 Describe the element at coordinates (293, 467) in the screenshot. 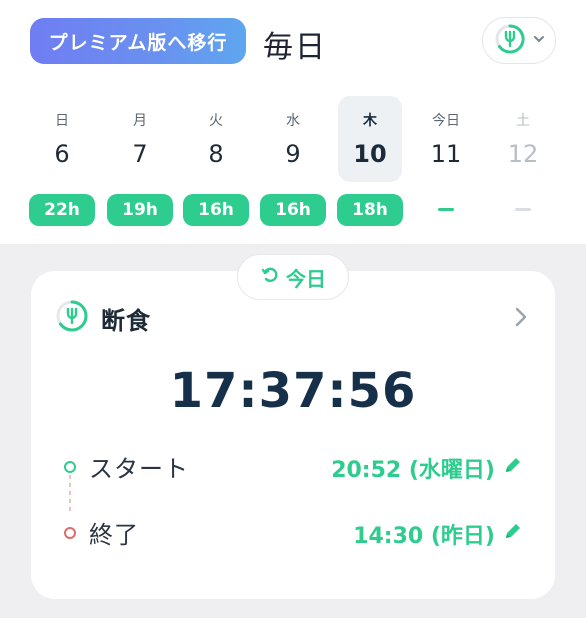

I see `start-row: スタート 20:52 (水曜日)` at that location.